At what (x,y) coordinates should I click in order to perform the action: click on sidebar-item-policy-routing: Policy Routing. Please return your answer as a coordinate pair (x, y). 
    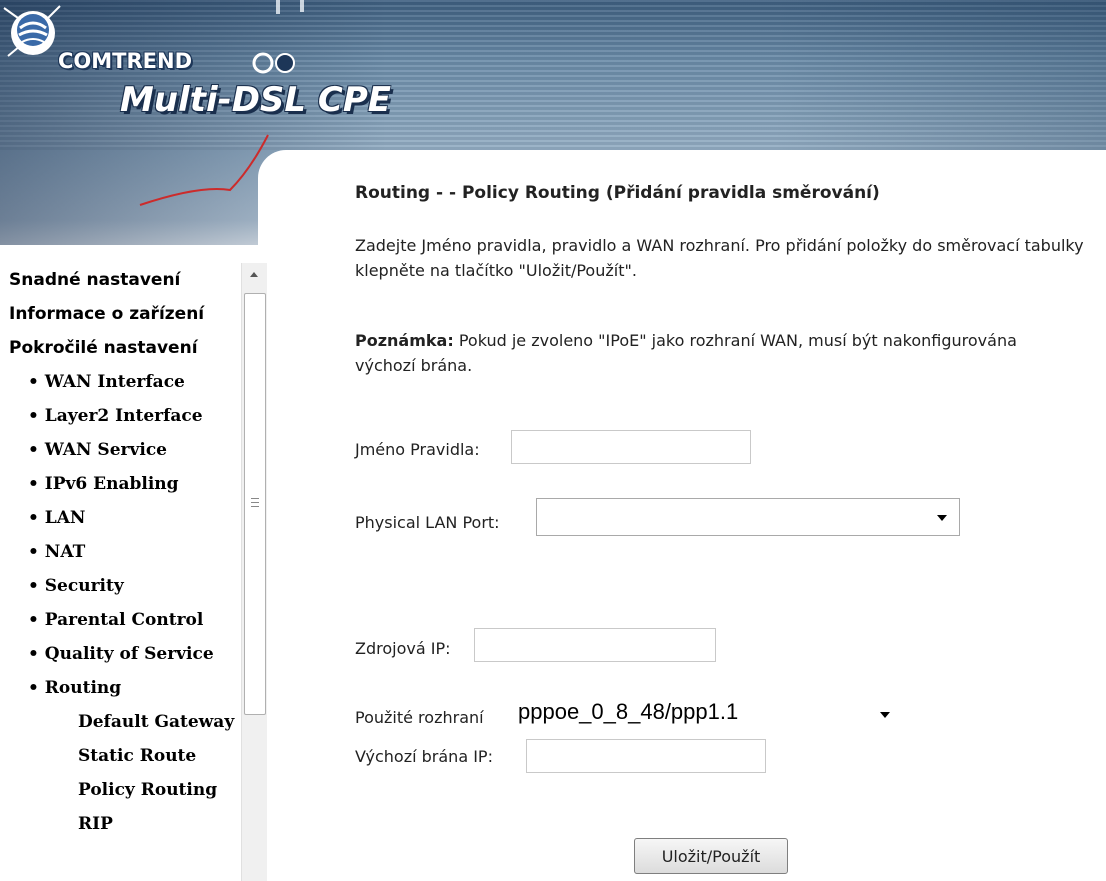
    Looking at the image, I should click on (120, 790).